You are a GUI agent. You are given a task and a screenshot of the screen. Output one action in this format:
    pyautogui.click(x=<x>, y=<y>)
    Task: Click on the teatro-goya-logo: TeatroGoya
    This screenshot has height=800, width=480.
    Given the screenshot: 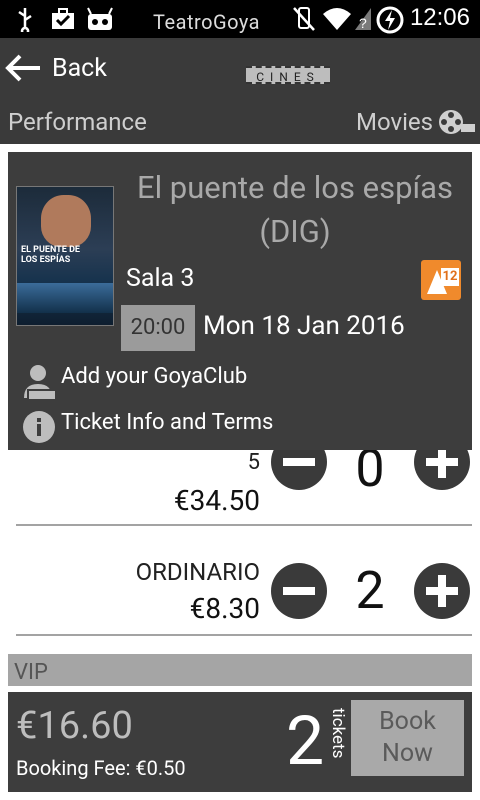 What is the action you would take?
    pyautogui.click(x=207, y=22)
    